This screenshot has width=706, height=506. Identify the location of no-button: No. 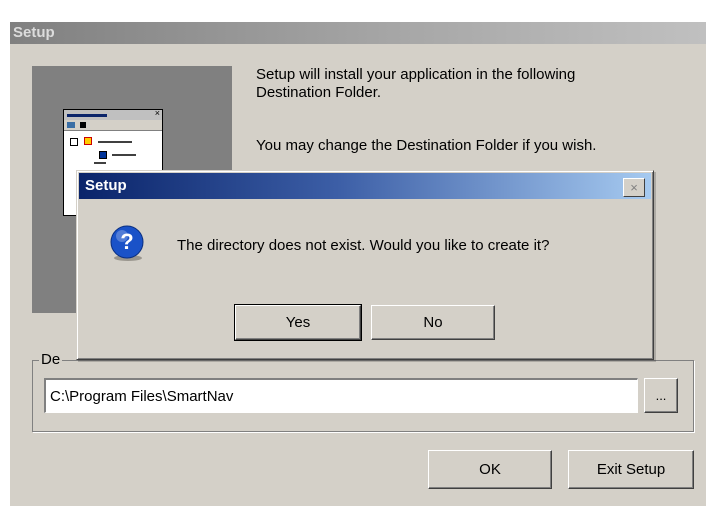
(433, 322).